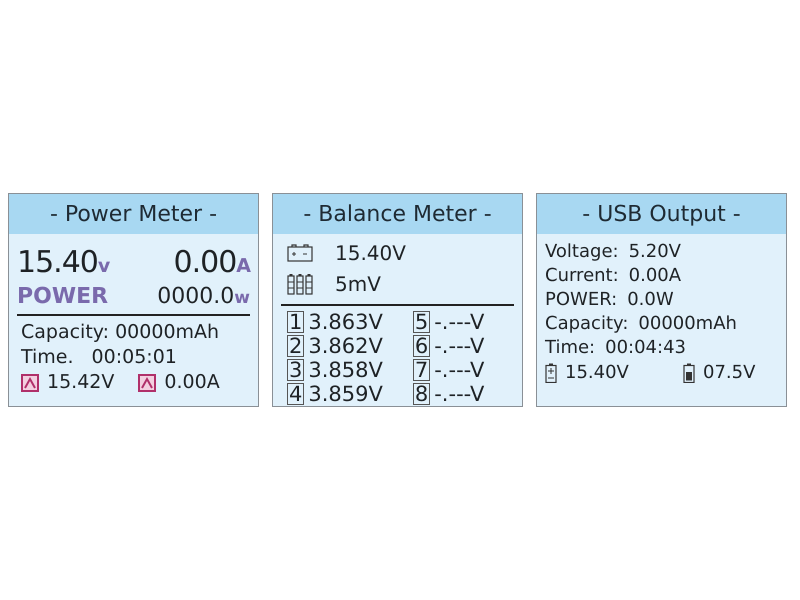  What do you see at coordinates (655, 276) in the screenshot?
I see `usb-reading: 0.00A` at bounding box center [655, 276].